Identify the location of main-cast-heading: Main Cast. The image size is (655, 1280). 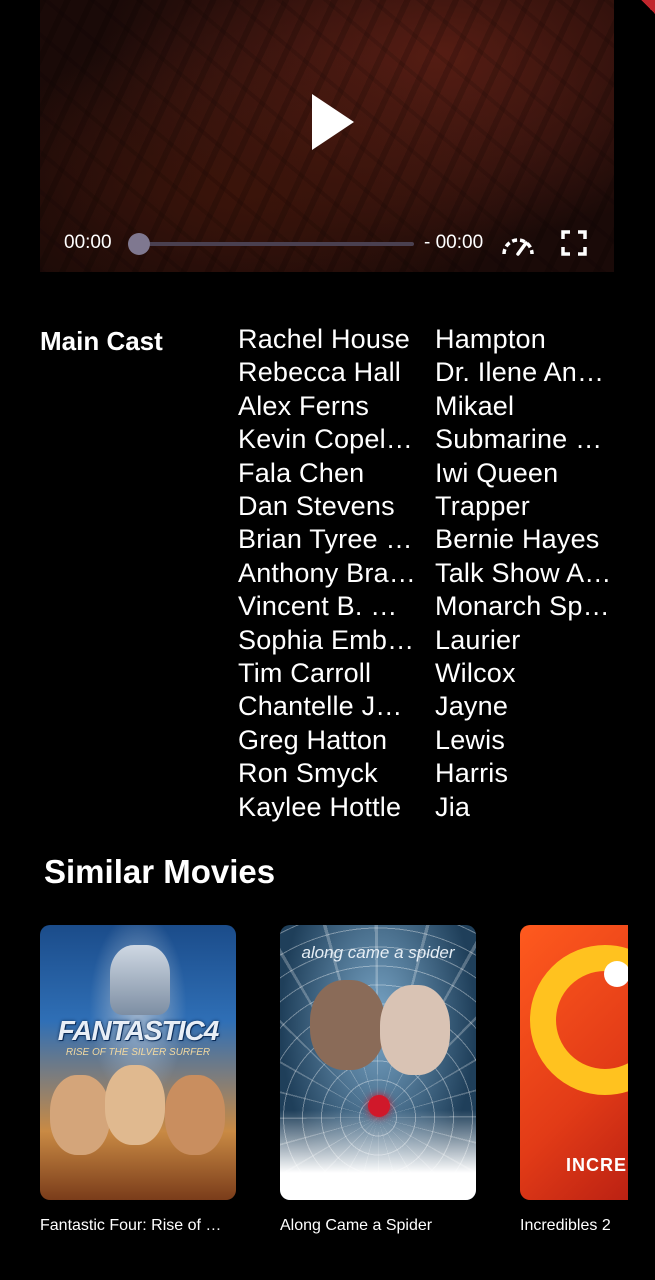
(101, 341).